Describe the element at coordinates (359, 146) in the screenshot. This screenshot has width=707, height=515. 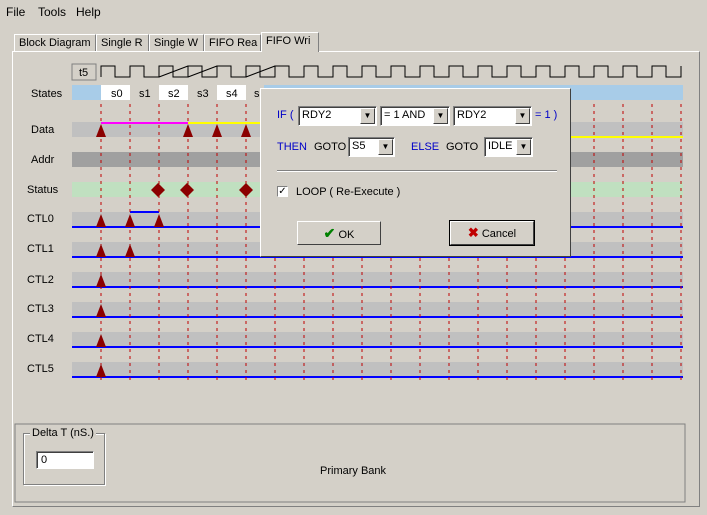
I see `then-target-value: S5` at that location.